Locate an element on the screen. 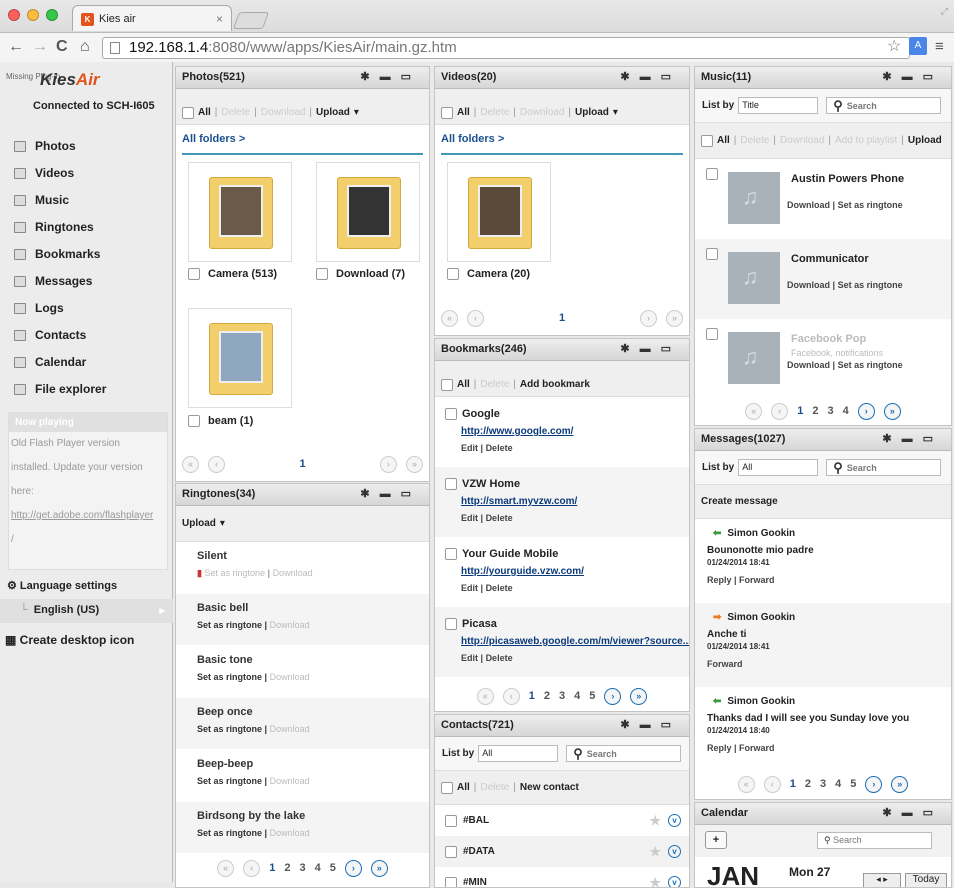 The image size is (954, 888). ringtone-row: Basic toneSet as ringtone | Download is located at coordinates (302, 672).